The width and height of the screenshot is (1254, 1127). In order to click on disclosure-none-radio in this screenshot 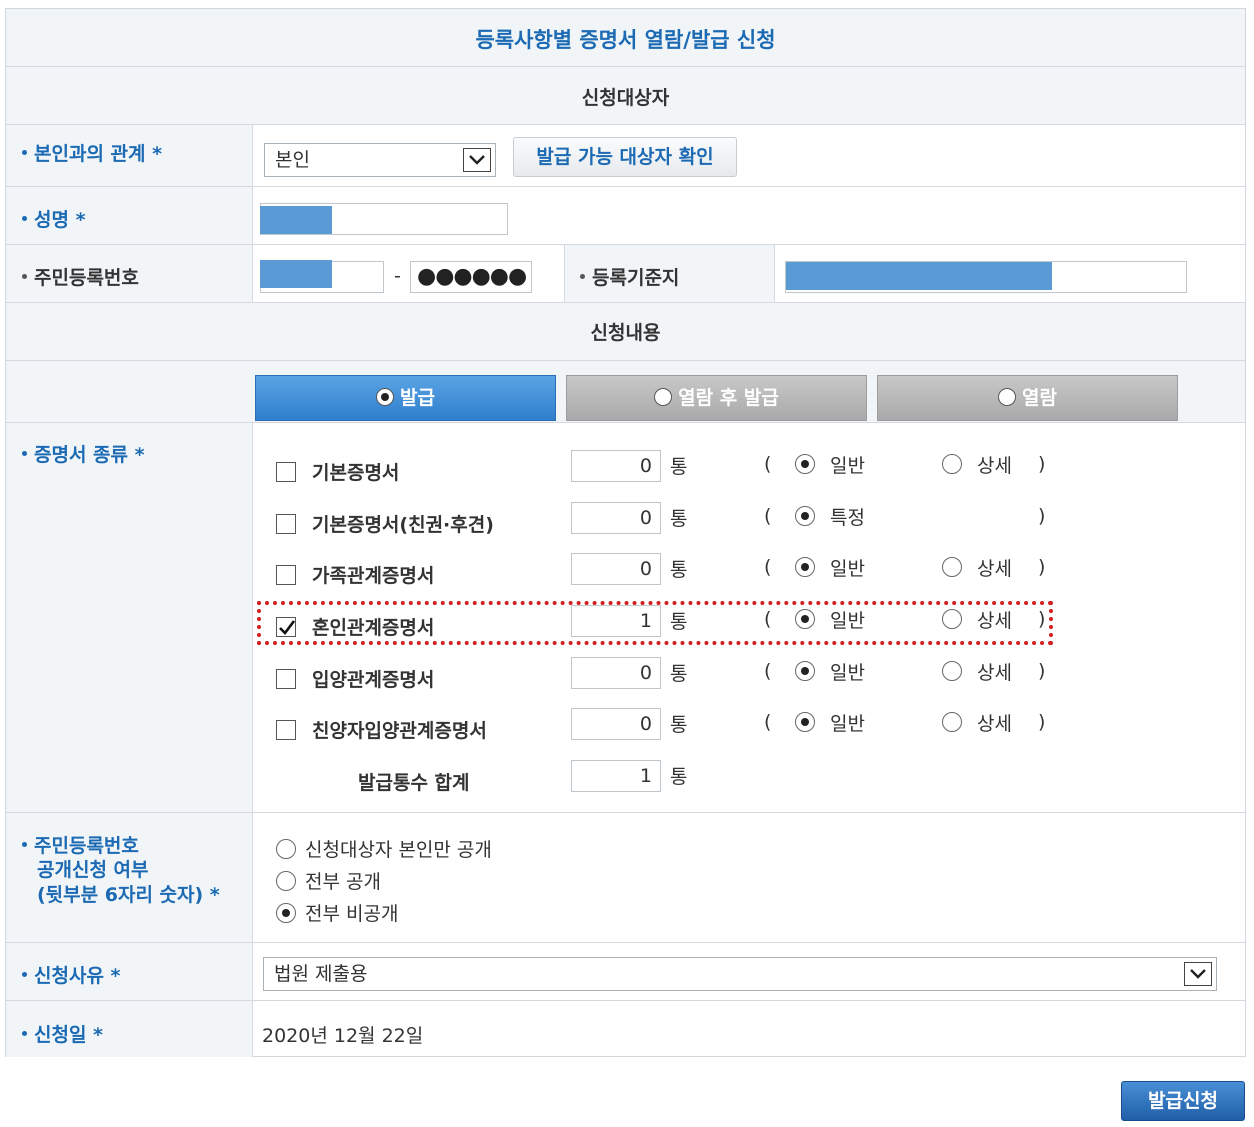, I will do `click(286, 913)`.